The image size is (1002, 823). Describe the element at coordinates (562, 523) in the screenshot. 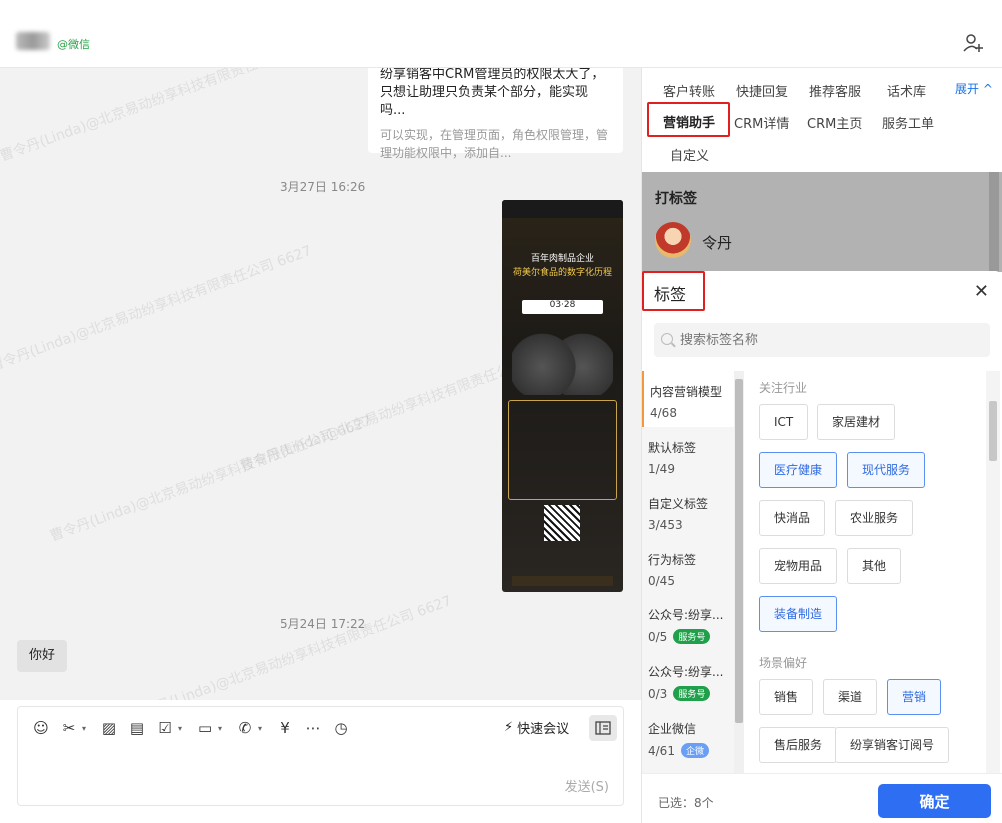

I see `qr-code` at that location.